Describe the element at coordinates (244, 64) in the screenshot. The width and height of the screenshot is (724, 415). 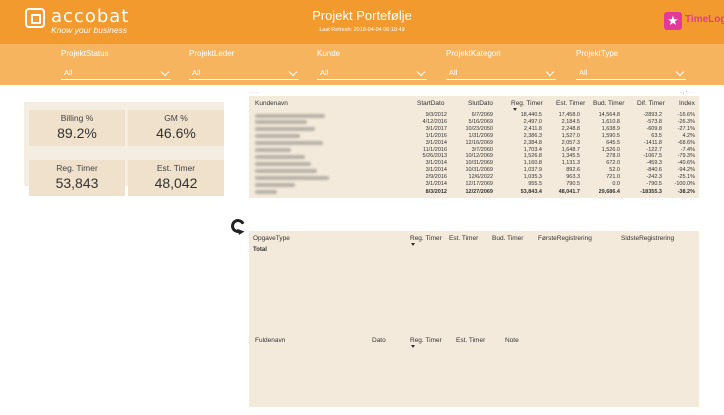
I see `filter-projektleder: ProjektLeder All` at that location.